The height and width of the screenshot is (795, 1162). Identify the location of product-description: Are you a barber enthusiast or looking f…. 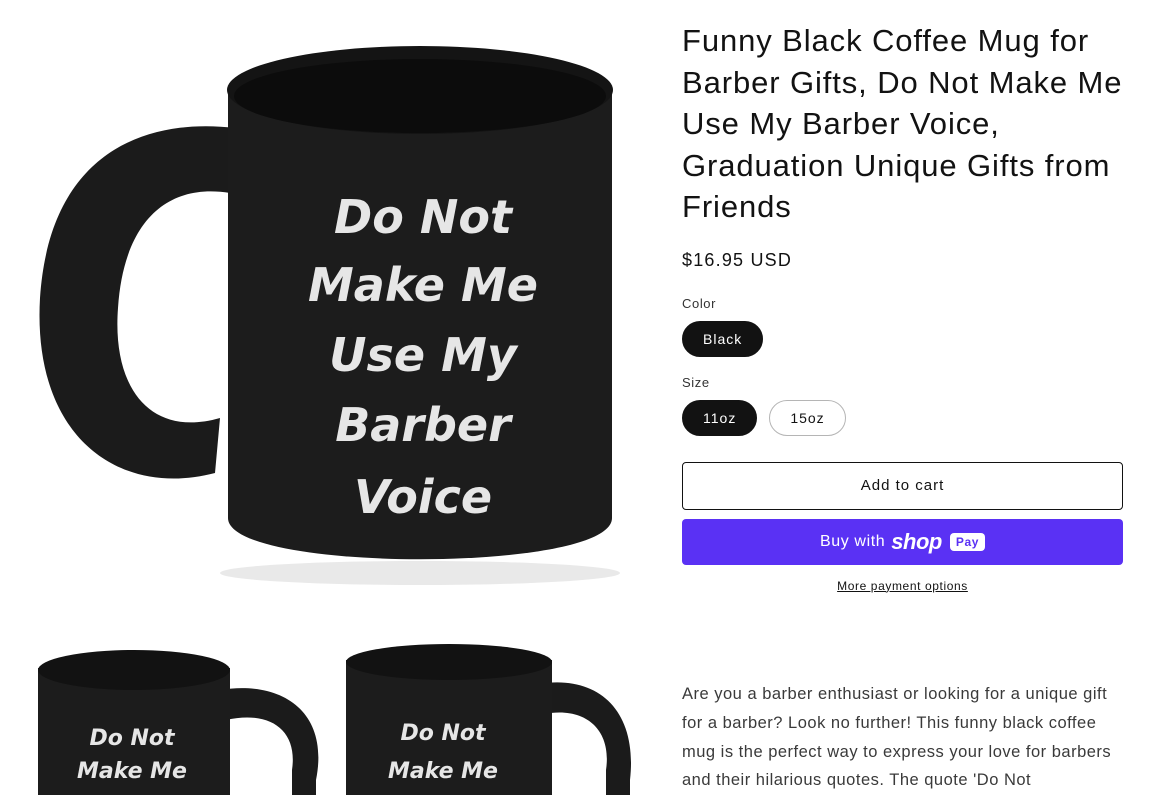
(897, 737).